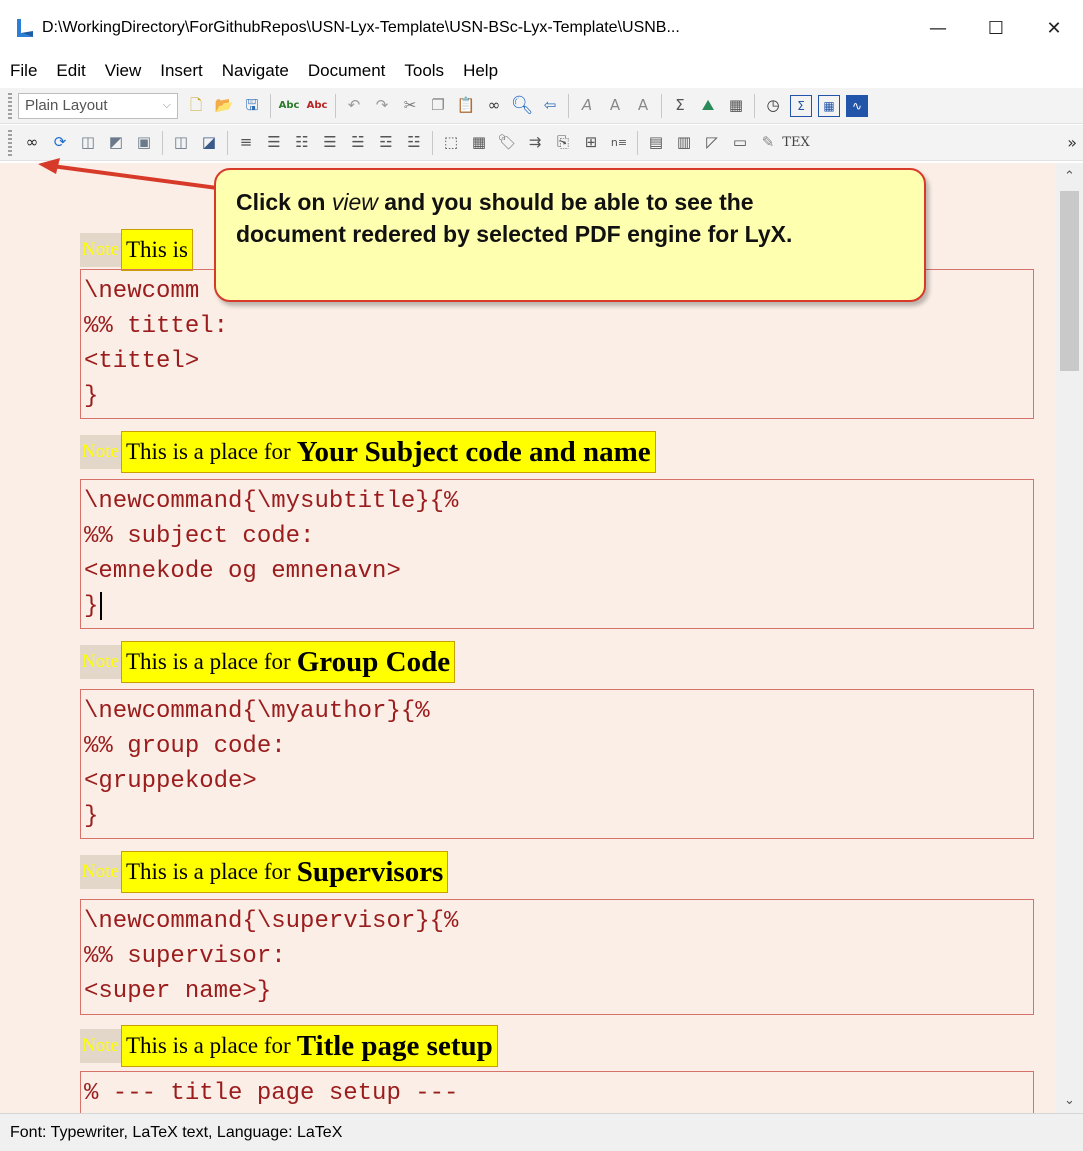 The height and width of the screenshot is (1151, 1083). I want to click on view-master-icon: ◫, so click(88, 143).